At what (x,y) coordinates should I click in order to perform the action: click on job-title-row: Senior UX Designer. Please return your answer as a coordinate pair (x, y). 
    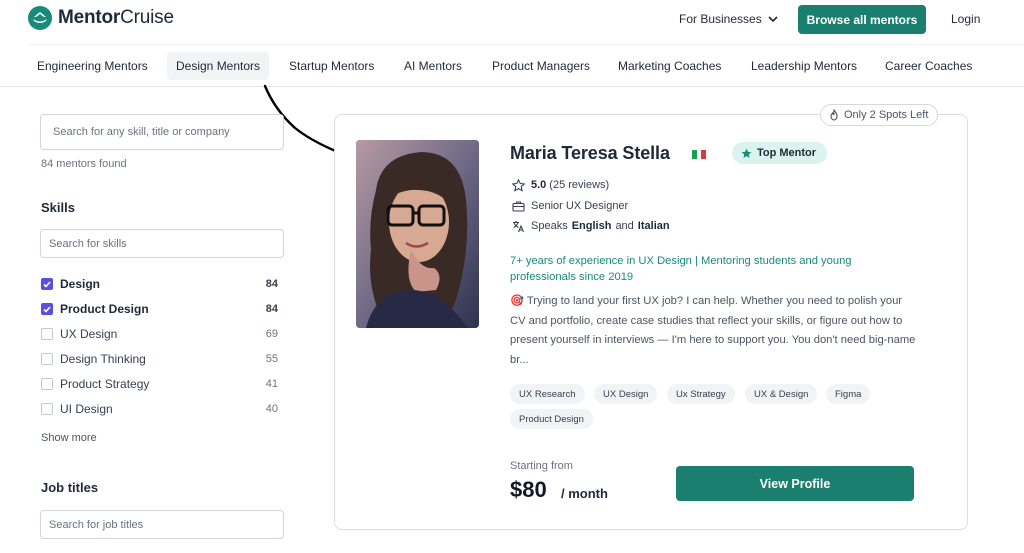
    Looking at the image, I should click on (569, 206).